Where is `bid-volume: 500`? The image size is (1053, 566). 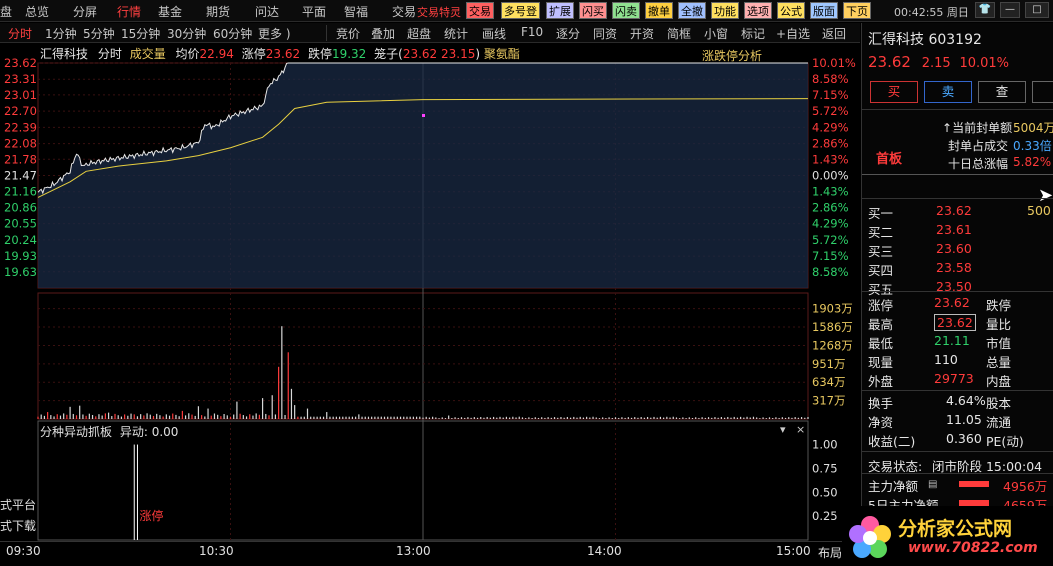 bid-volume: 500 is located at coordinates (1039, 210).